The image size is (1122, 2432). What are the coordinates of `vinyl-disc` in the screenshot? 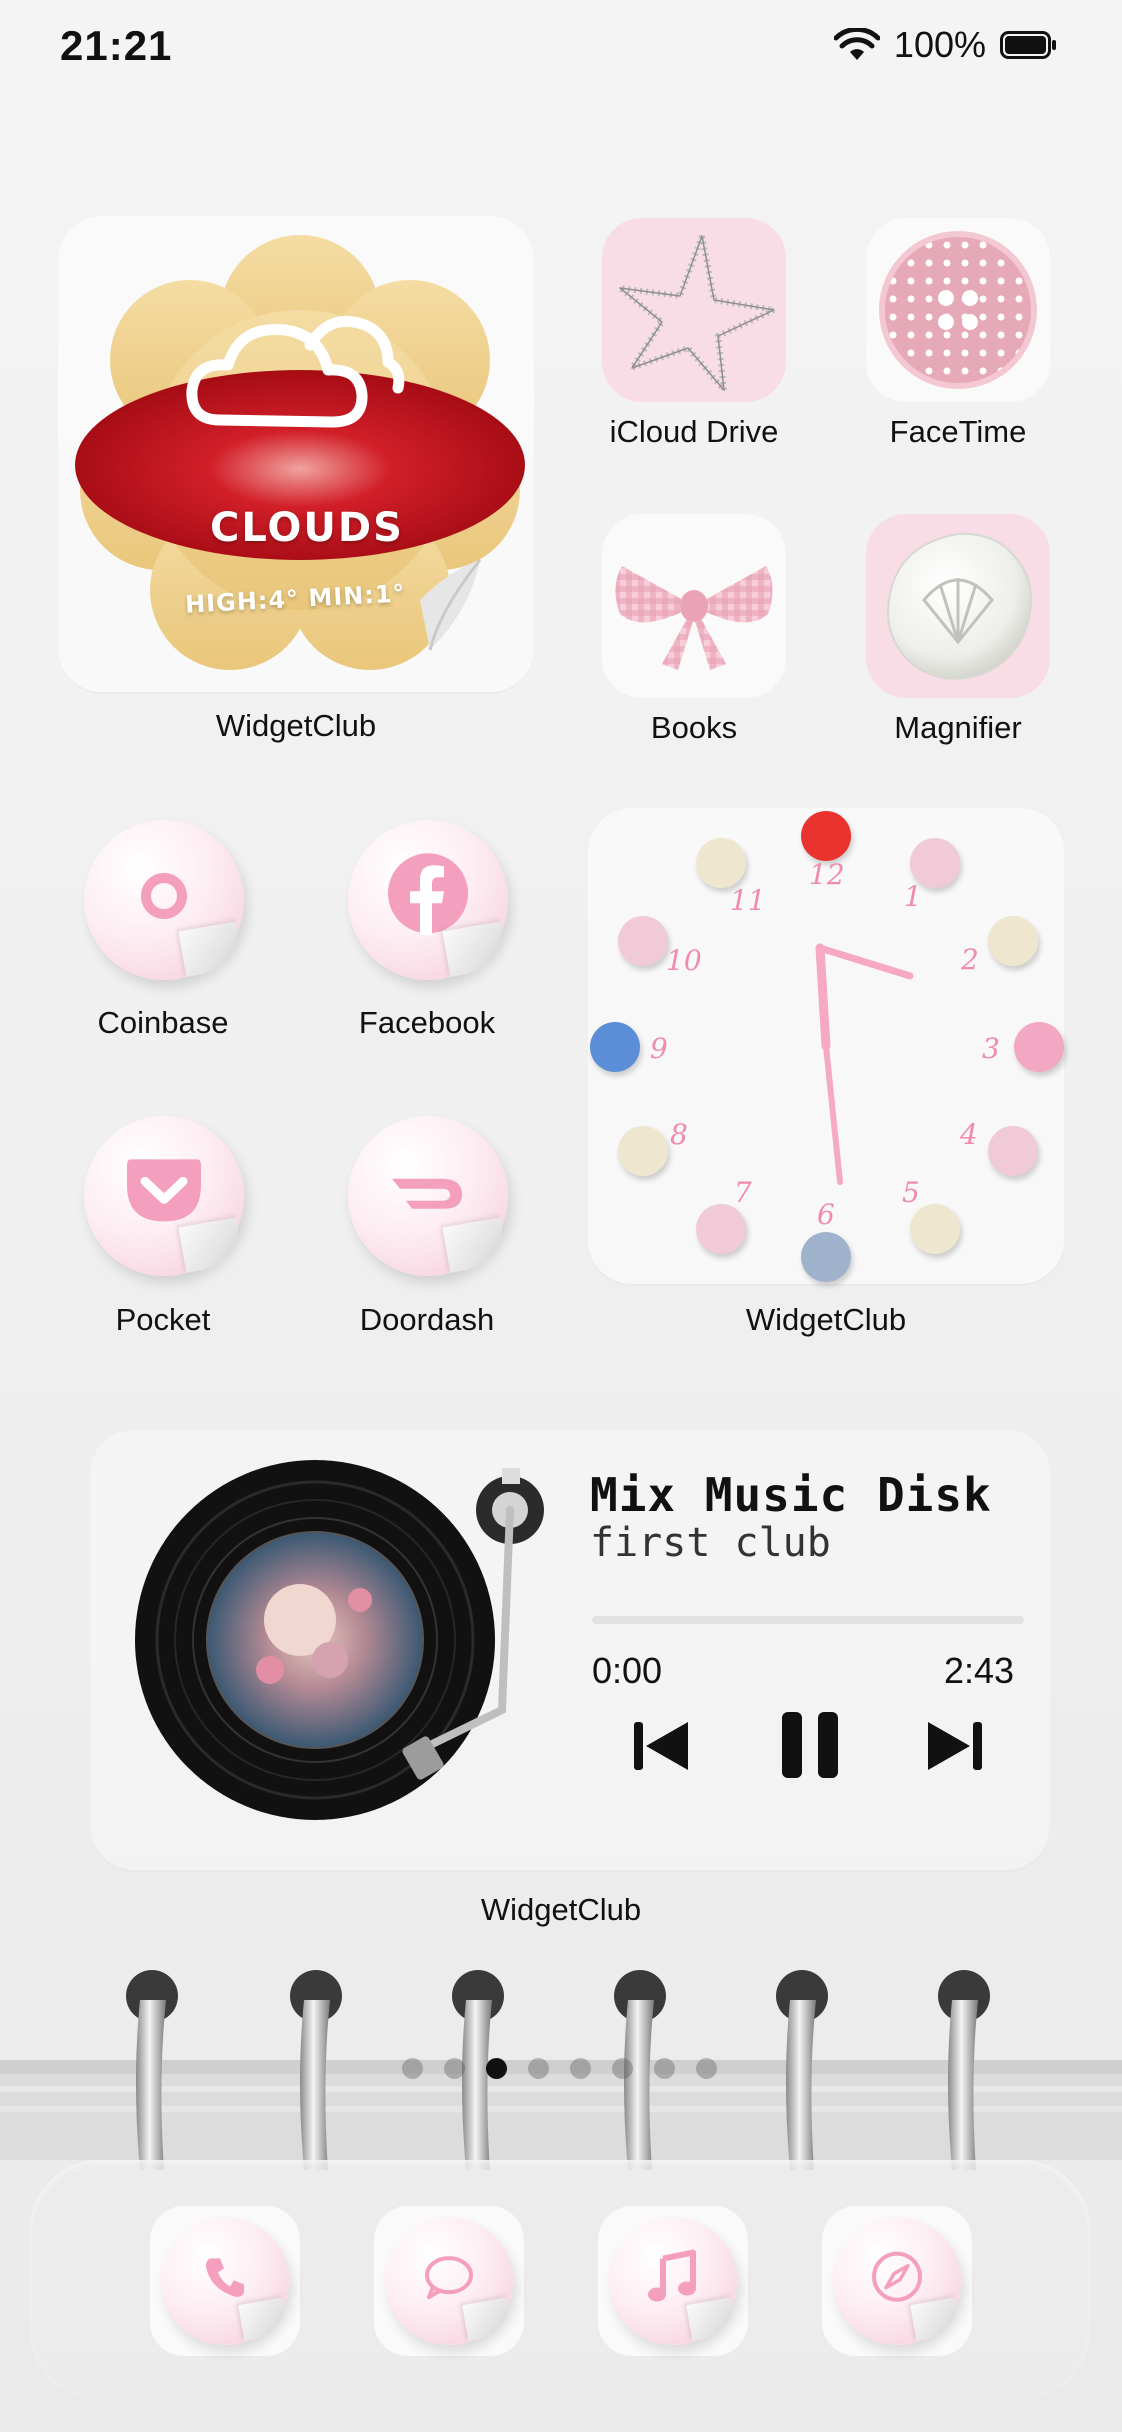 It's located at (339, 1640).